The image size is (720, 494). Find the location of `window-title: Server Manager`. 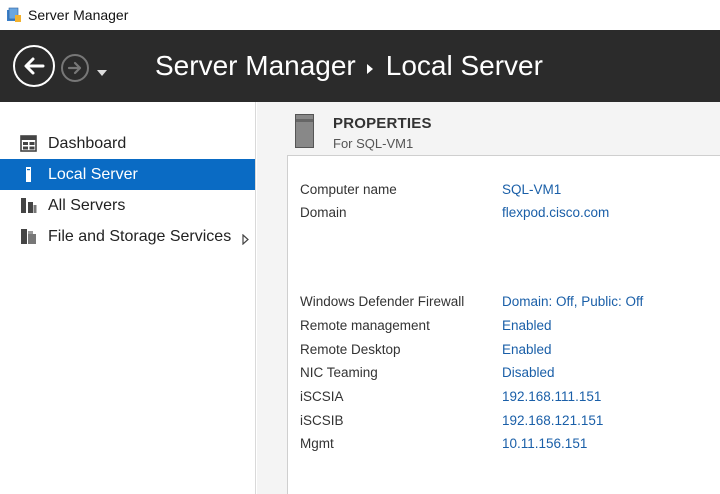

window-title: Server Manager is located at coordinates (78, 15).